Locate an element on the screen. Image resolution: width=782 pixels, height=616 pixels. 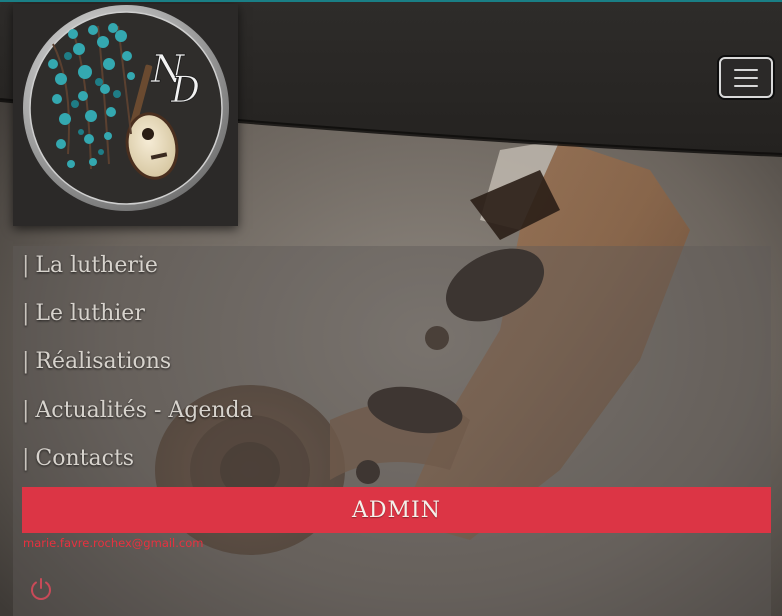
nav-item-label: Le luthier is located at coordinates (90, 313).